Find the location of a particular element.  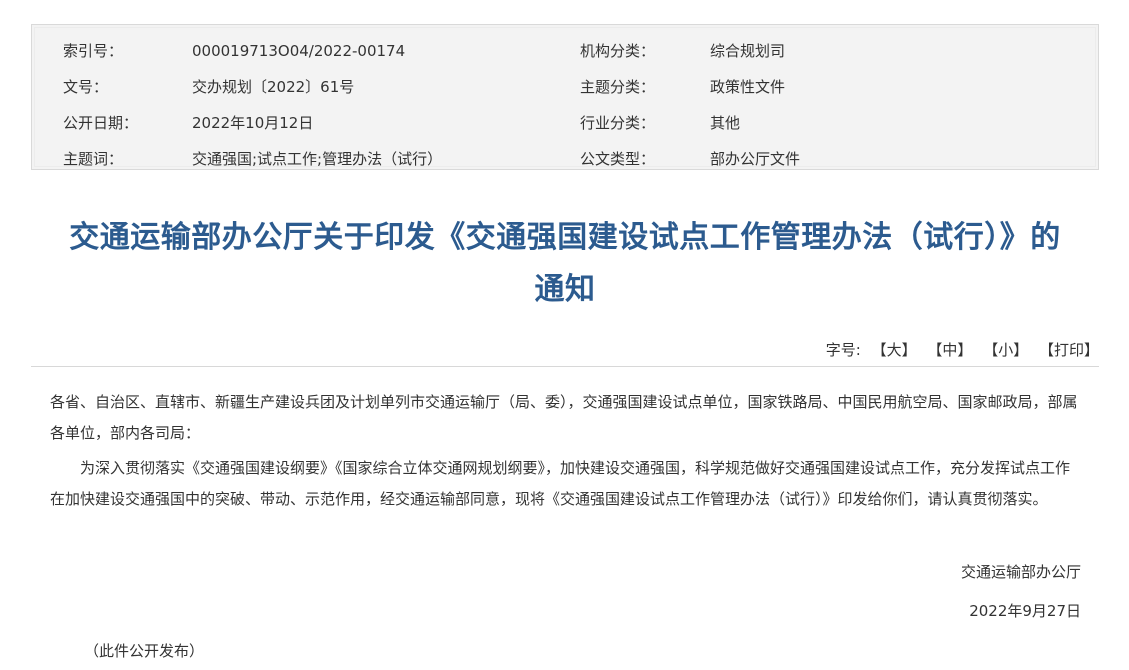

font-small-button: 【小】 is located at coordinates (1005, 350).